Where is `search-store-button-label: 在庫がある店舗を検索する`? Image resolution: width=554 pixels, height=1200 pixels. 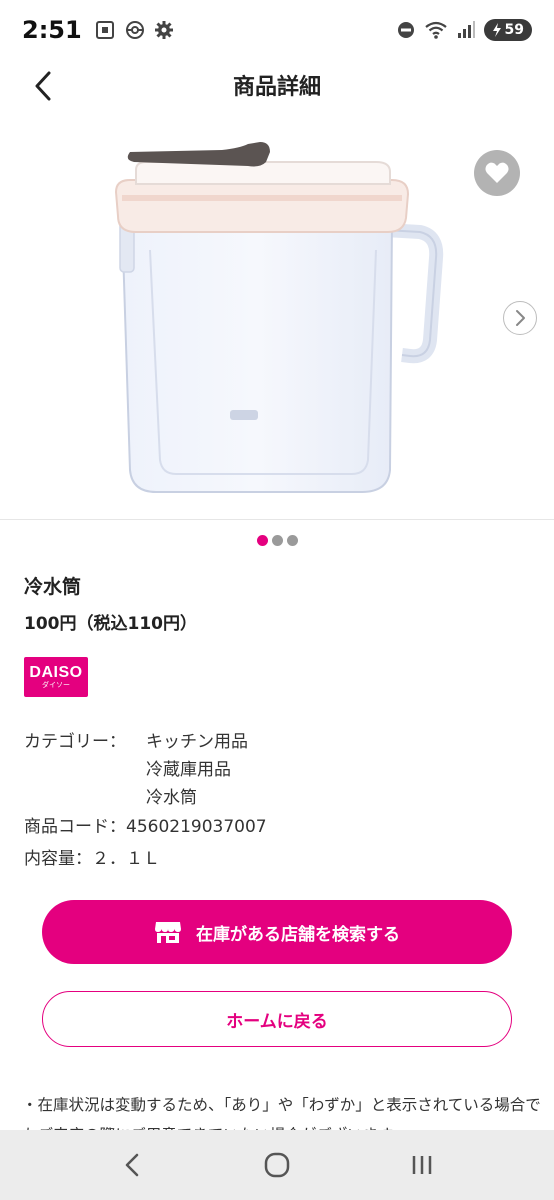 search-store-button-label: 在庫がある店舗を検索する is located at coordinates (298, 934).